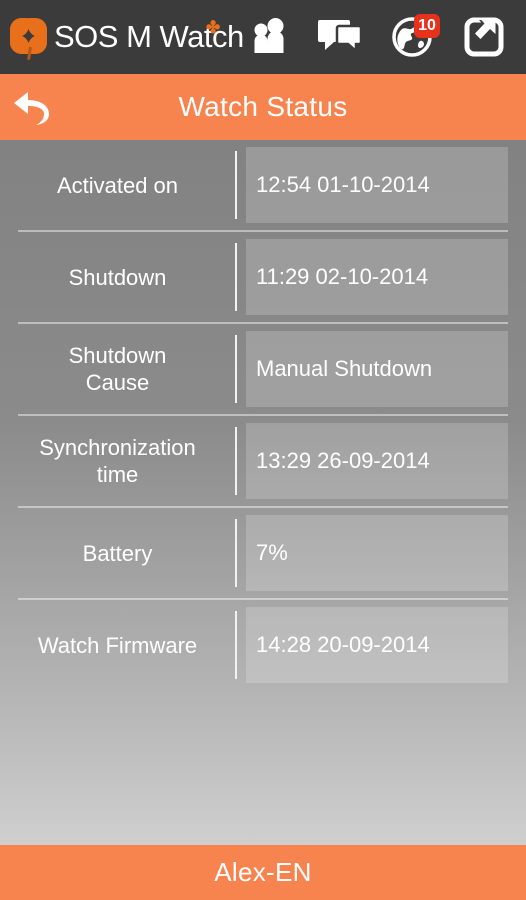 The height and width of the screenshot is (900, 526). Describe the element at coordinates (484, 37) in the screenshot. I see `share-location-icon` at that location.